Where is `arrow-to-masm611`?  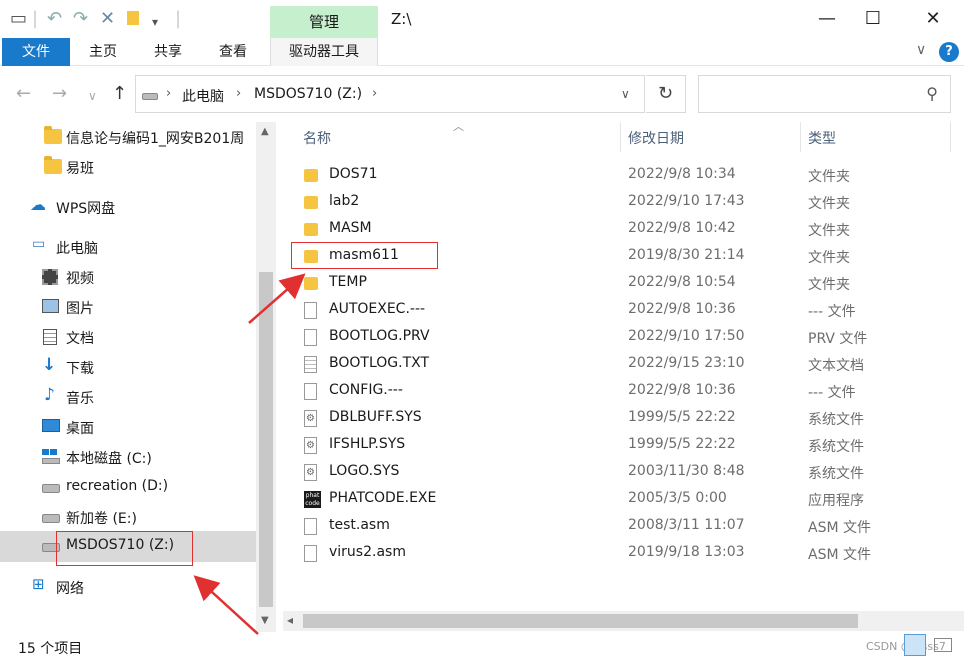
arrow-to-masm611 is located at coordinates (277, 298).